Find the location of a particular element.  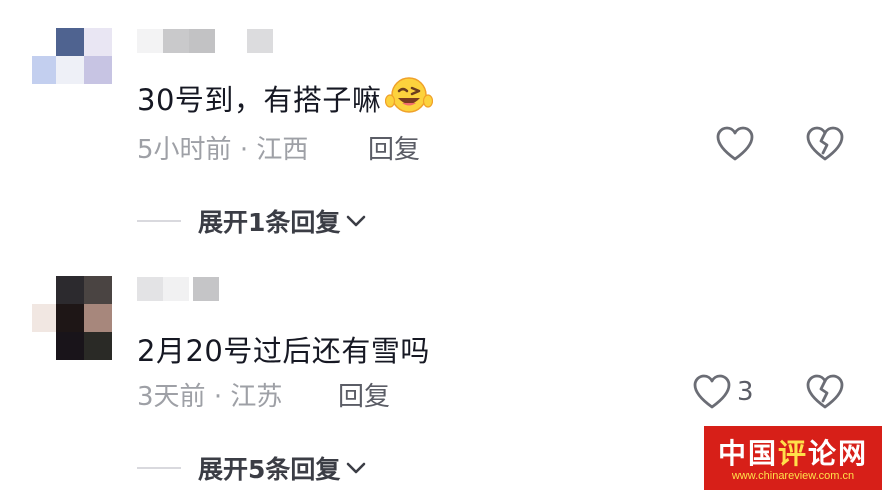

expand-replies: 展开5条回复 is located at coordinates (252, 468).